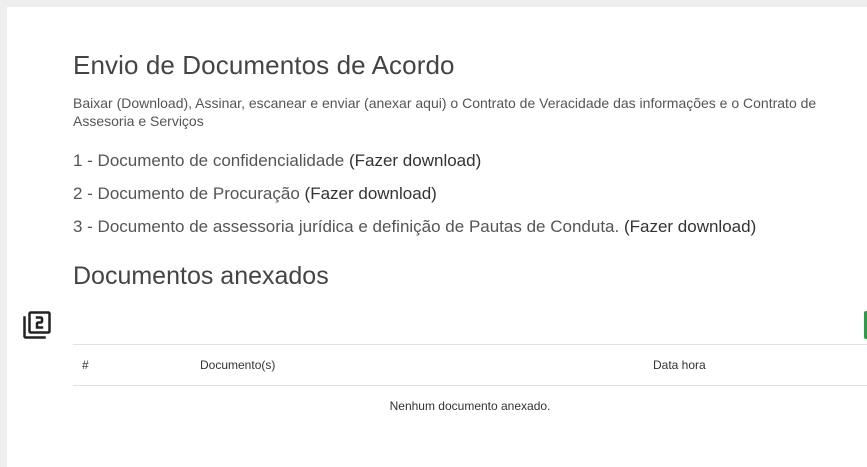 This screenshot has width=867, height=467. What do you see at coordinates (415, 160) in the screenshot?
I see `download-link-1: (Fazer download)` at bounding box center [415, 160].